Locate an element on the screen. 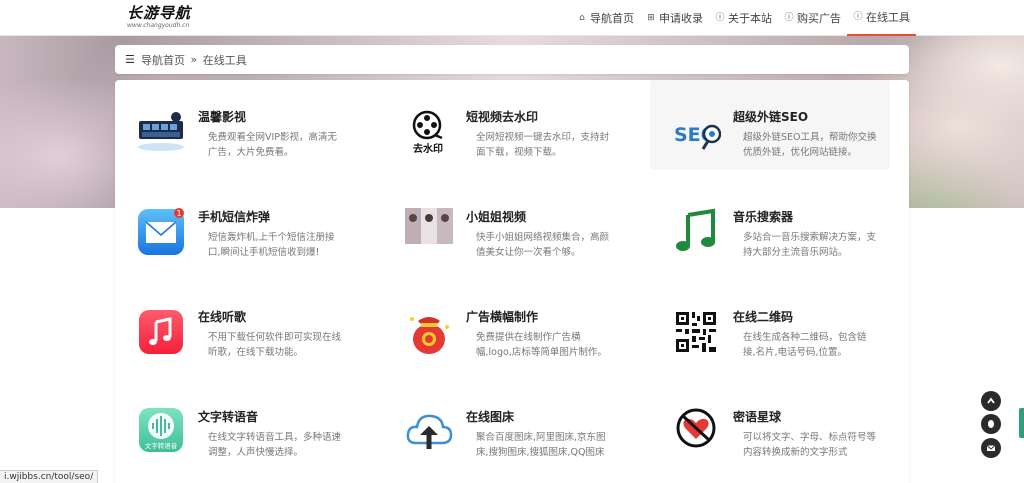 This screenshot has width=1024, height=483. lucky-bag-icon is located at coordinates (429, 332).